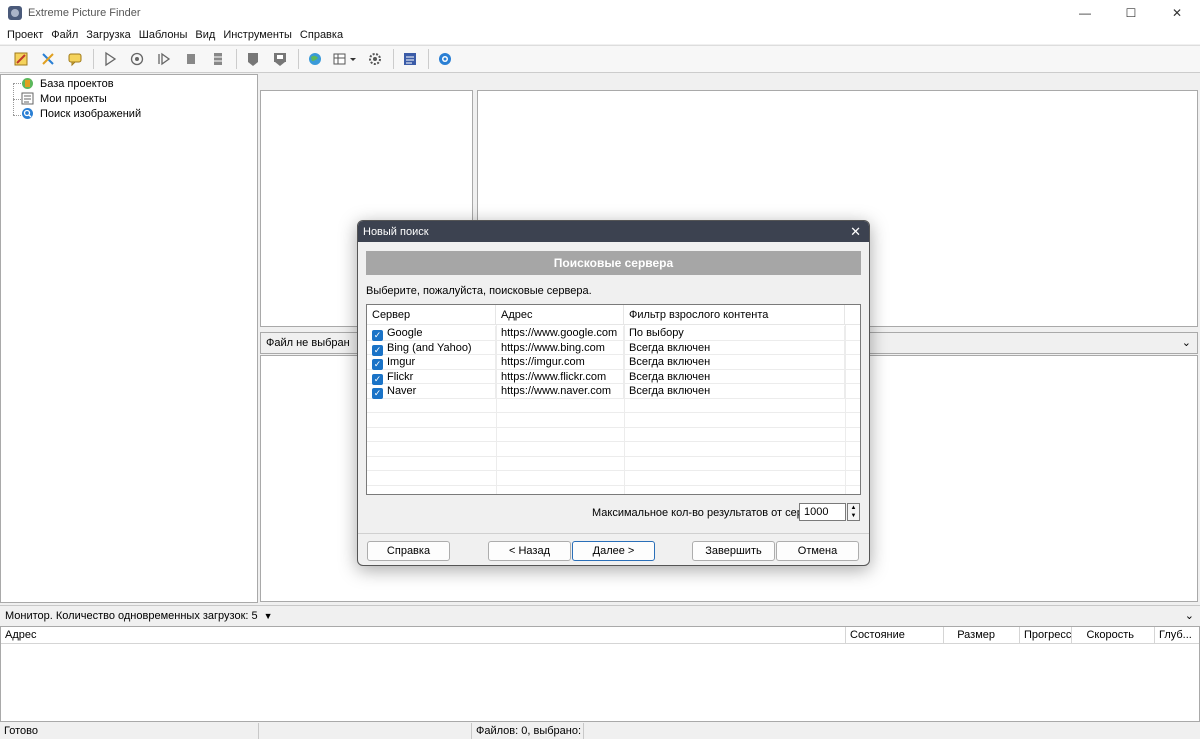  Describe the element at coordinates (396, 231) in the screenshot. I see `dialog-title: Новый поиск` at that location.